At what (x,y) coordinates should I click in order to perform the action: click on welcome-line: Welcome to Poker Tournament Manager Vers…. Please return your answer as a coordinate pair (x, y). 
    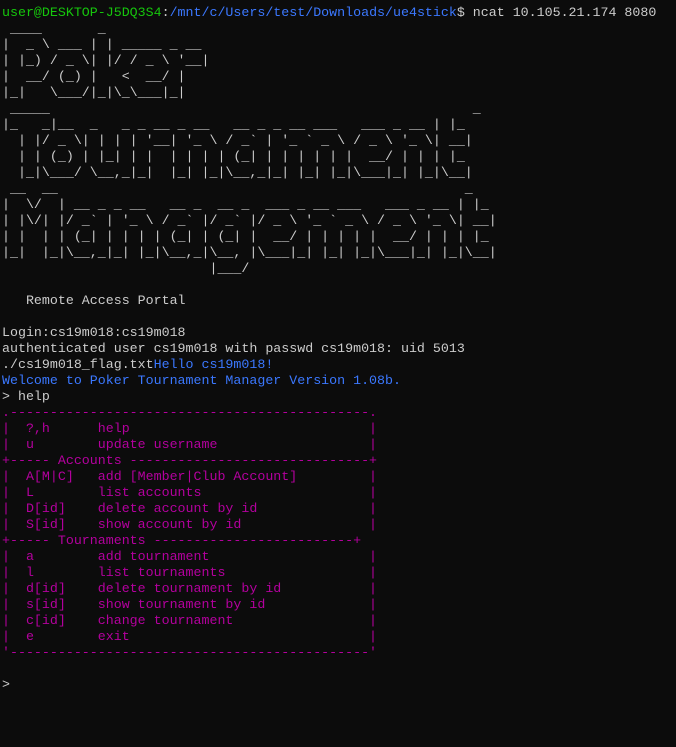
    Looking at the image, I should click on (201, 380).